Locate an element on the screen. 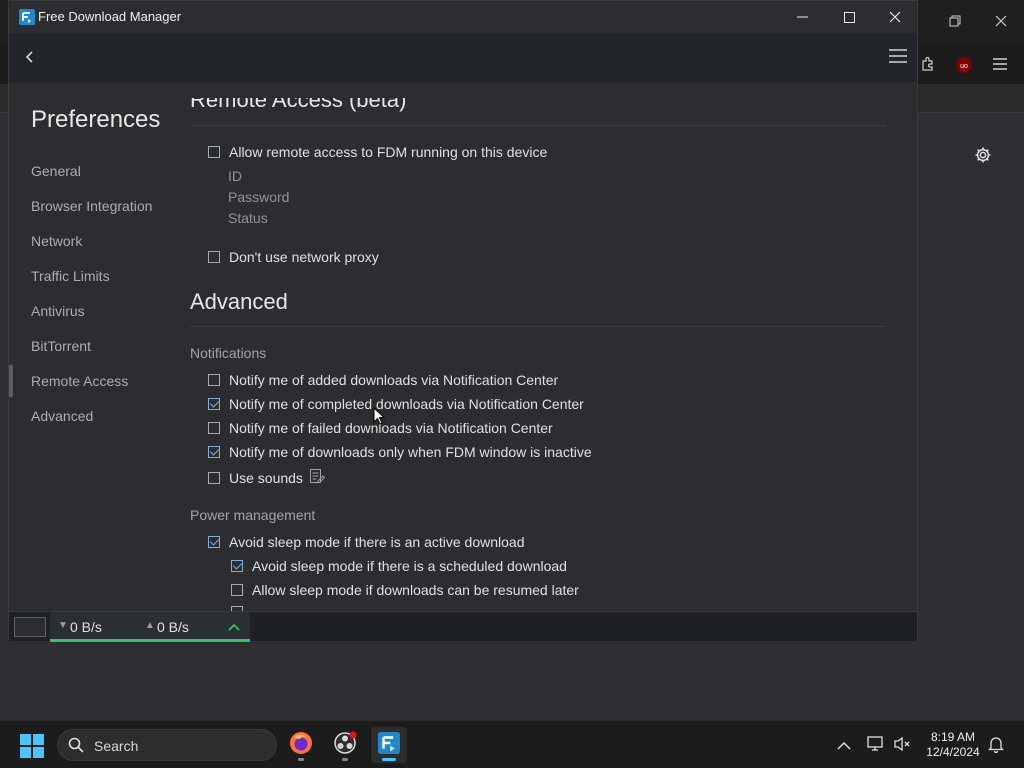  obs-icon is located at coordinates (345, 745).